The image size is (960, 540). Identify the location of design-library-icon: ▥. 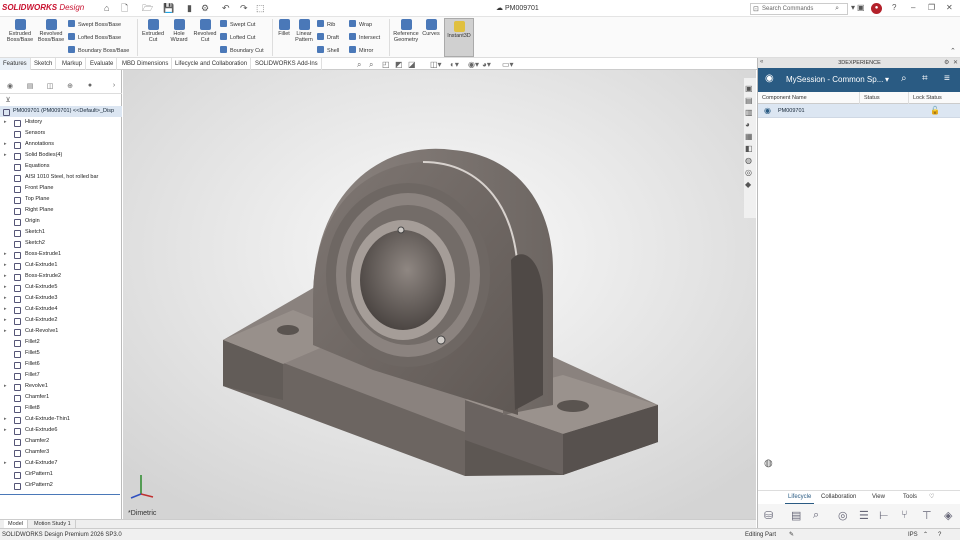
(749, 112).